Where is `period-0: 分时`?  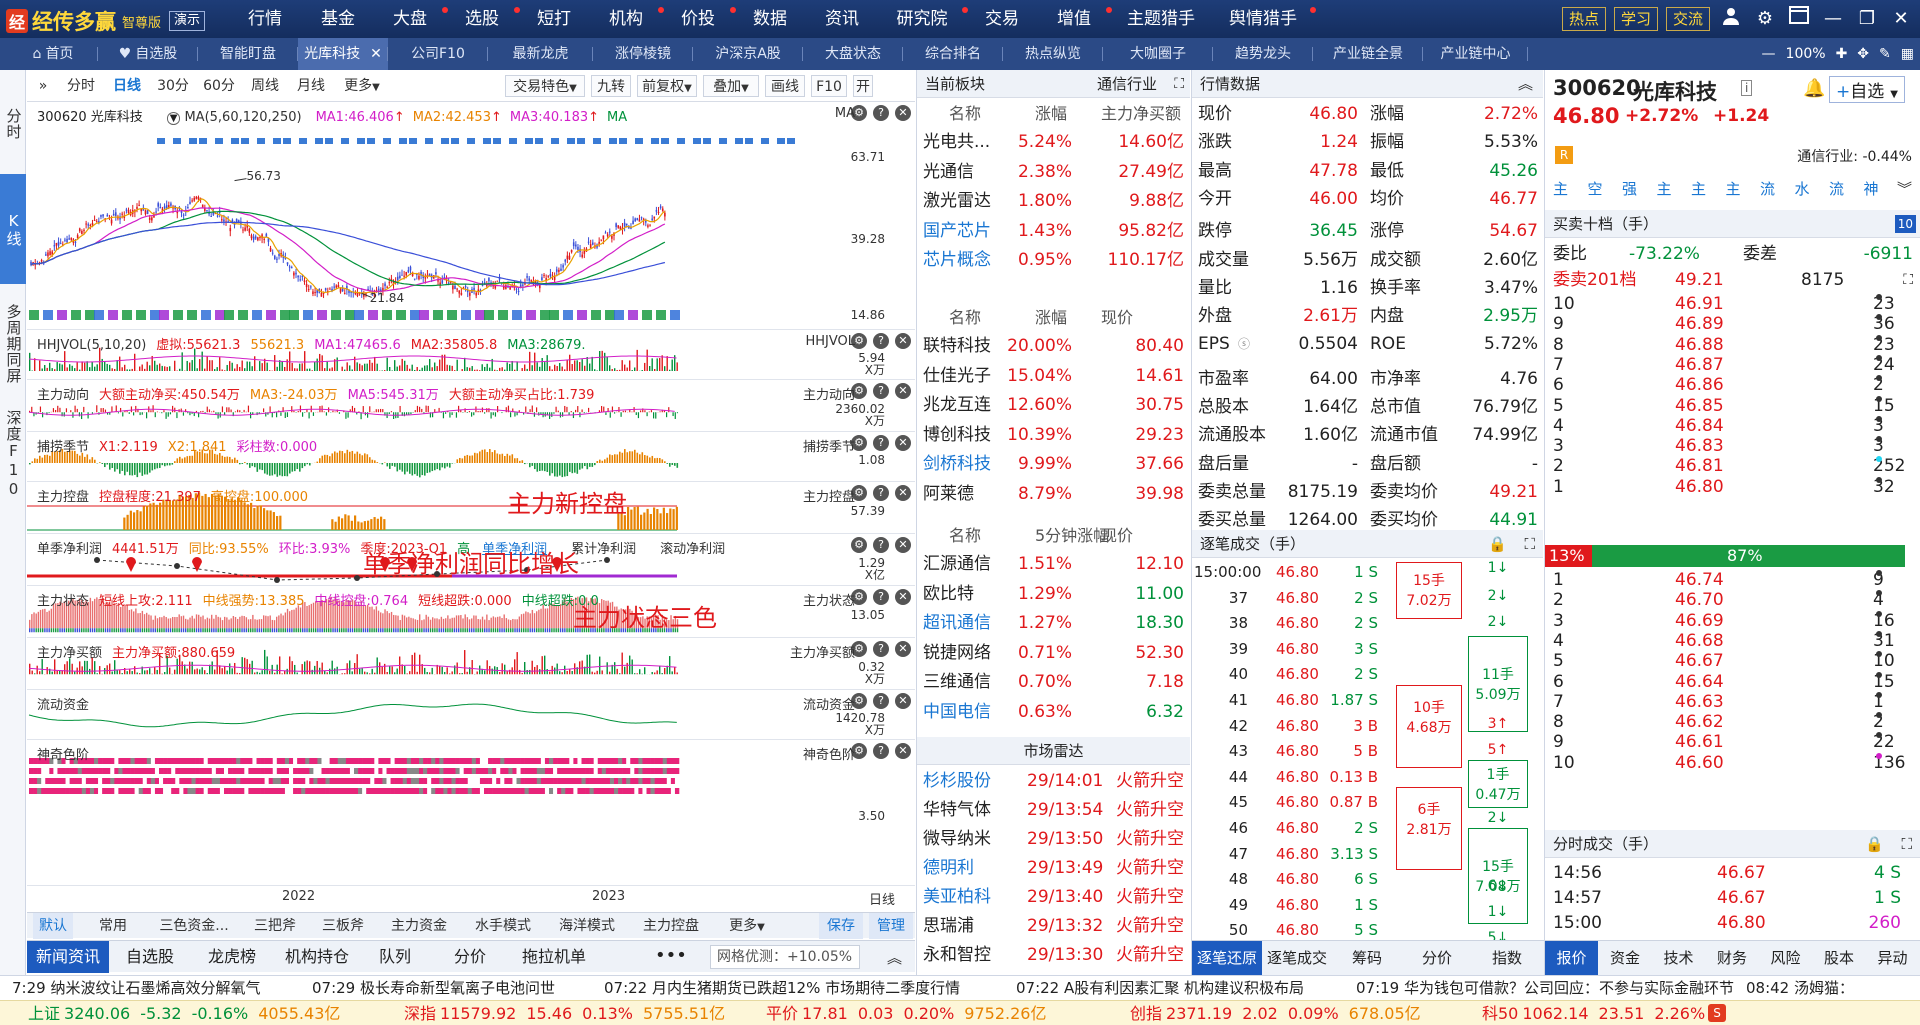
period-0: 分时 is located at coordinates (81, 86).